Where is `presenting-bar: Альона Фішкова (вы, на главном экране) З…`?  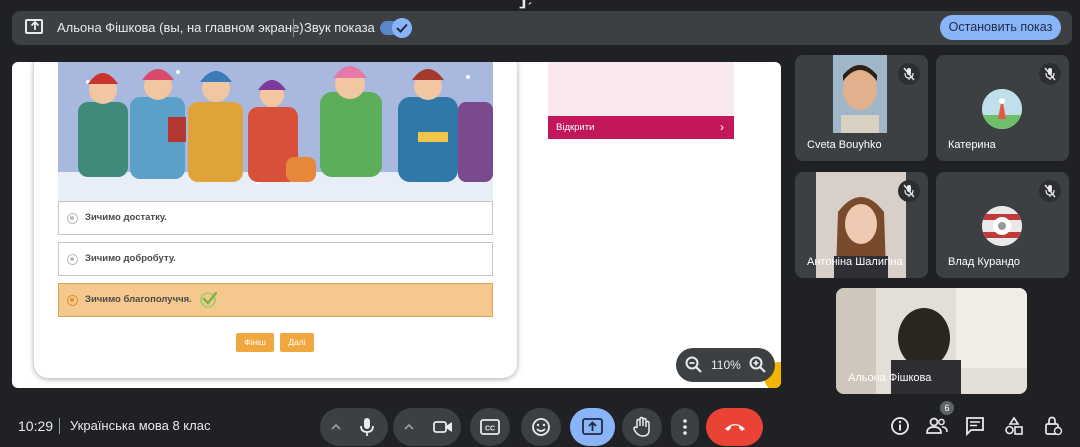
presenting-bar: Альона Фішкова (вы, на главном экране) З… is located at coordinates (542, 28).